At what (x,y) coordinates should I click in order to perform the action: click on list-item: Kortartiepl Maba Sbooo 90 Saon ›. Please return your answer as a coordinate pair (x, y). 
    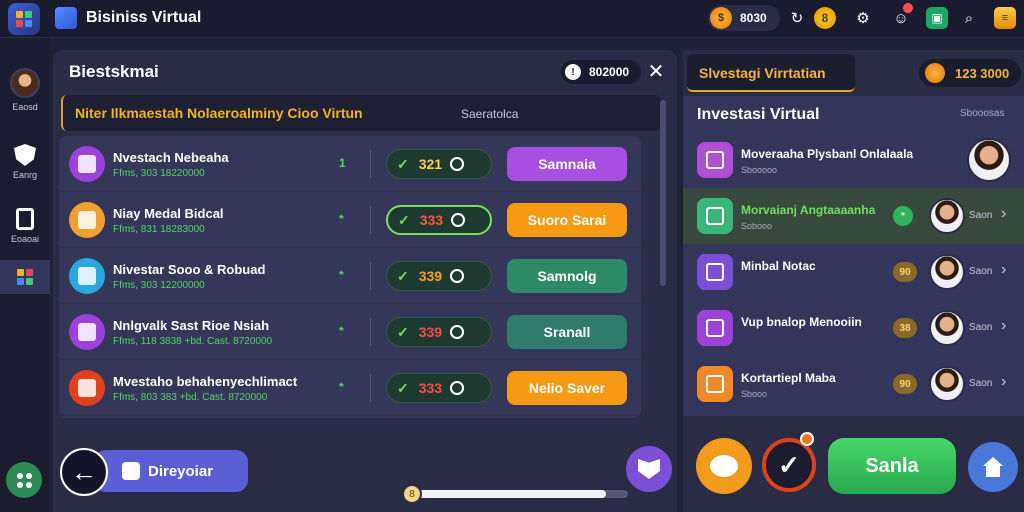
    Looking at the image, I should click on (853, 384).